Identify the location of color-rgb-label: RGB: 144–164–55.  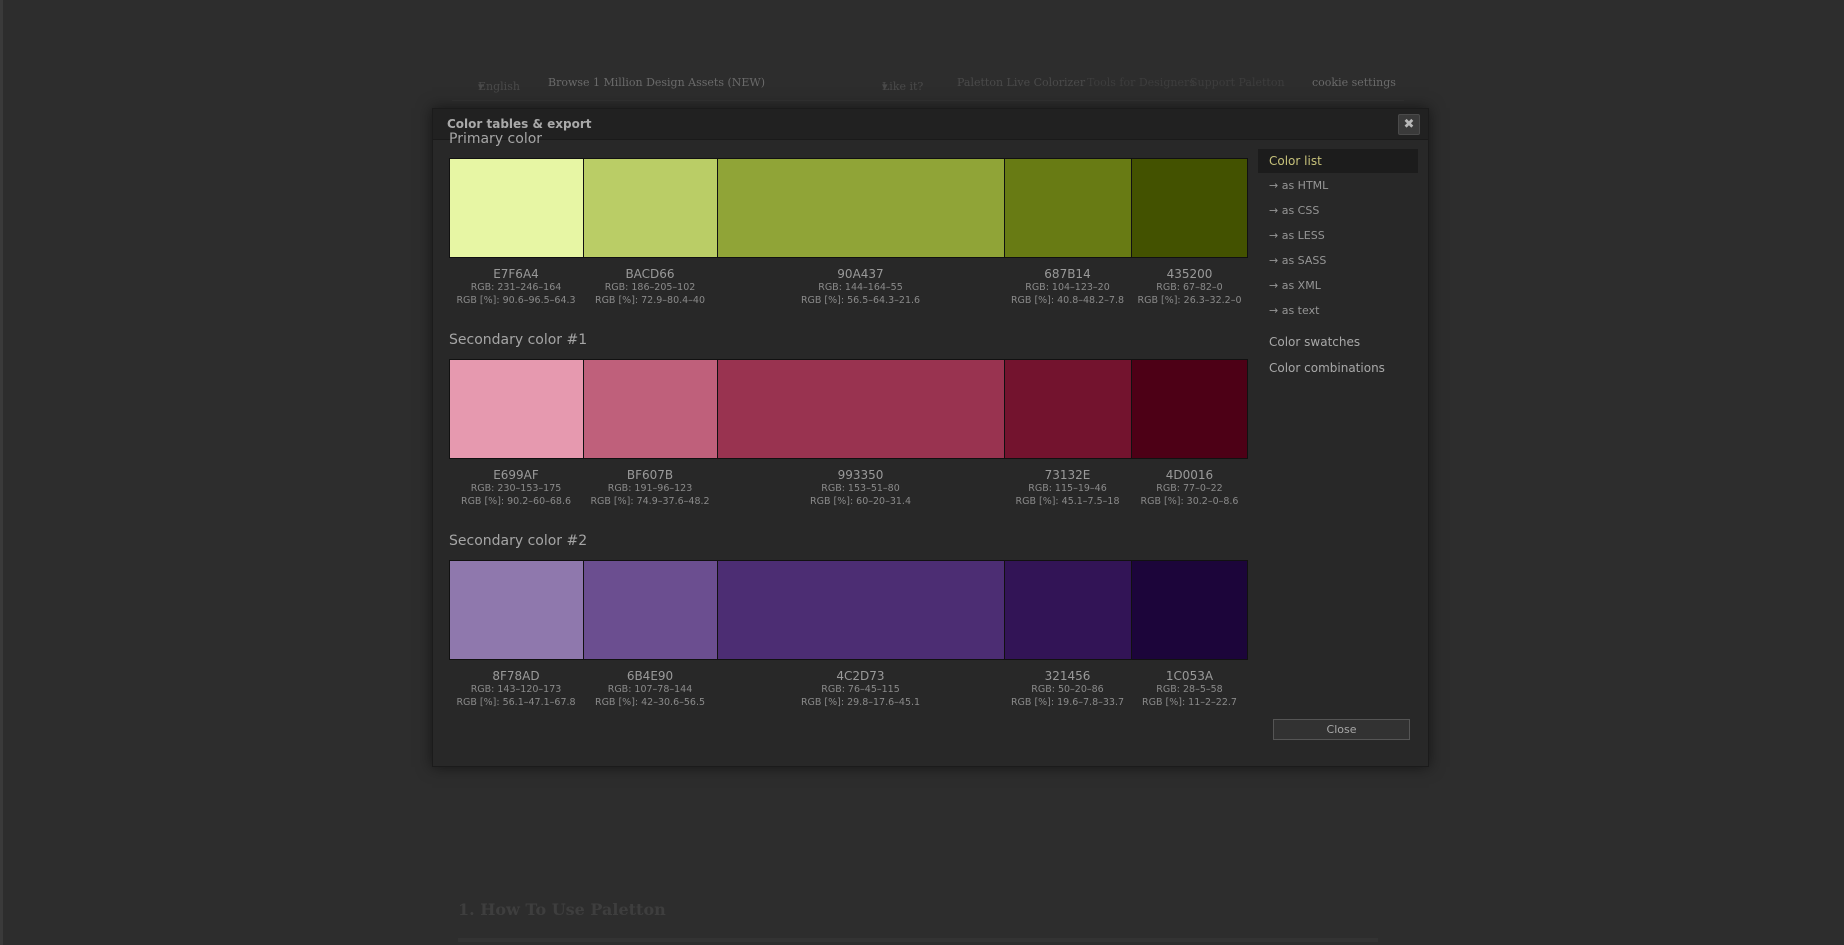
(860, 287).